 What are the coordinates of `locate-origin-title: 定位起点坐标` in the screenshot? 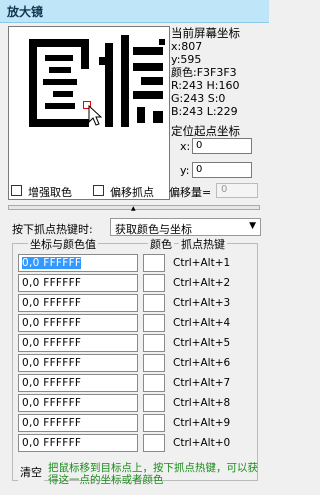 It's located at (205, 131).